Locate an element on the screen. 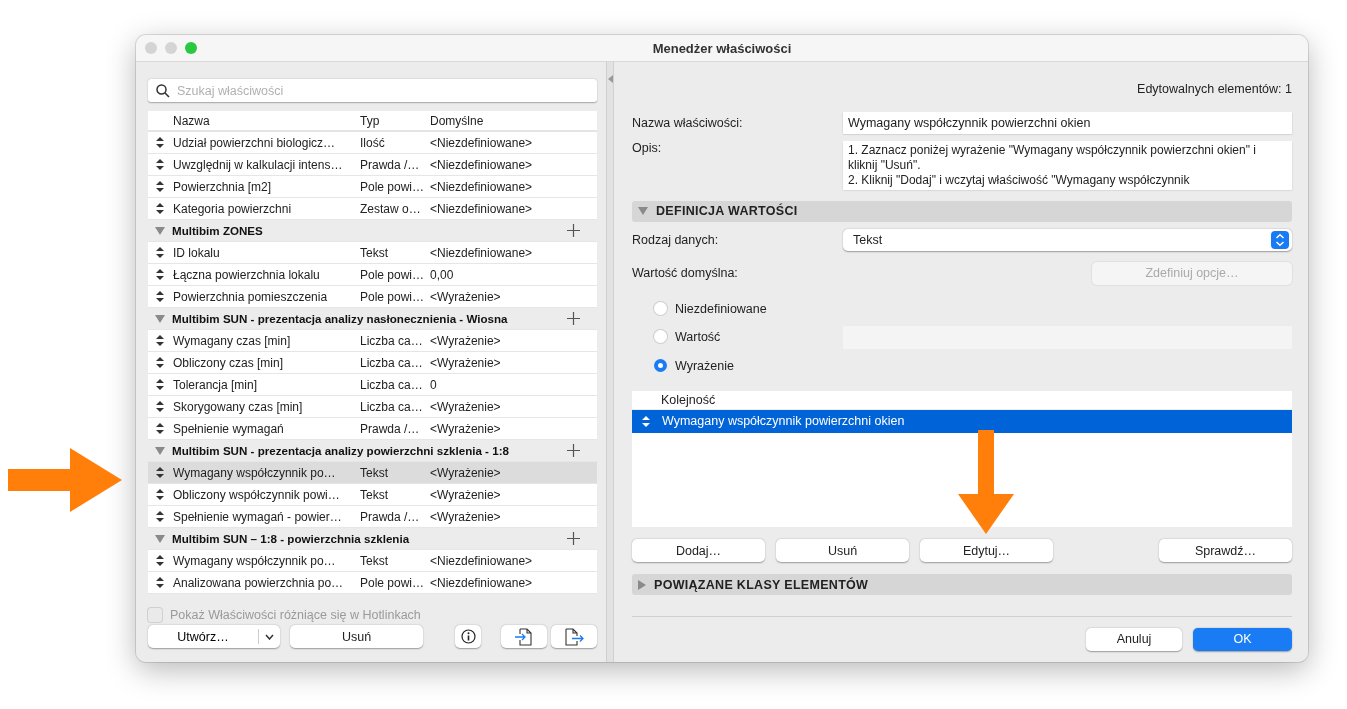 Image resolution: width=1347 pixels, height=709 pixels. editable-count: Edytowalnych elementów: 1 is located at coordinates (1214, 89).